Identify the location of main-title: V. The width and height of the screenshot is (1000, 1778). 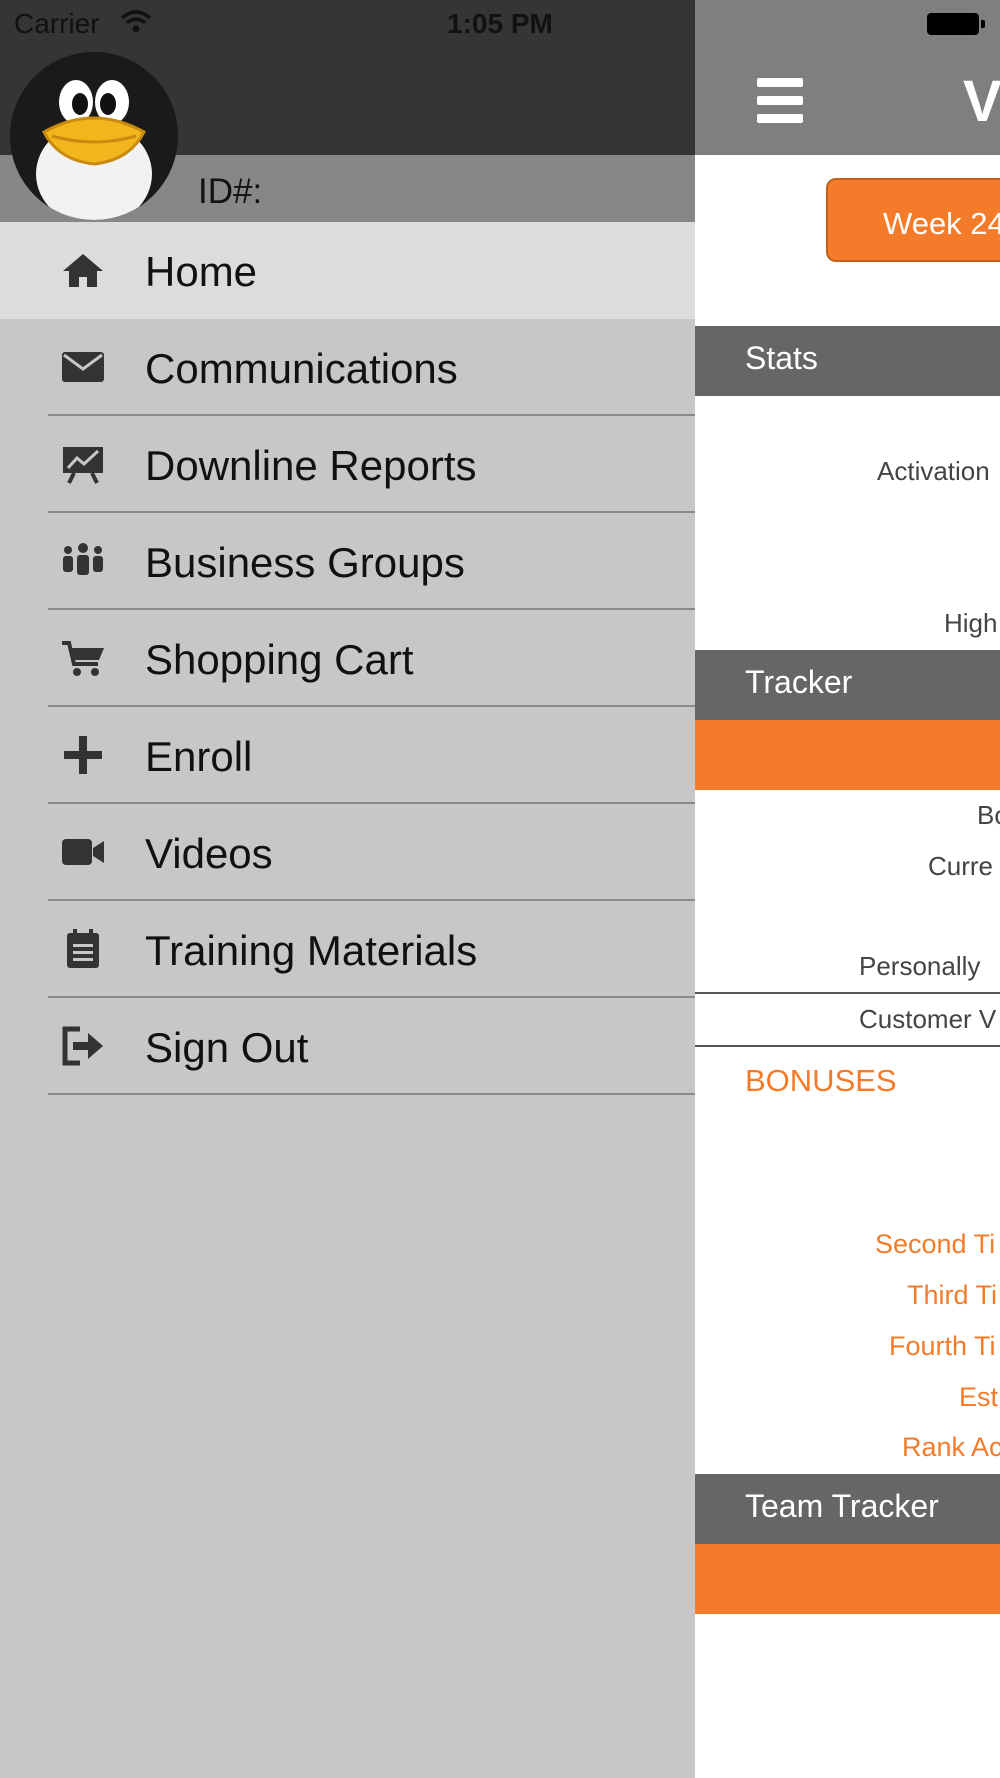
(981, 101).